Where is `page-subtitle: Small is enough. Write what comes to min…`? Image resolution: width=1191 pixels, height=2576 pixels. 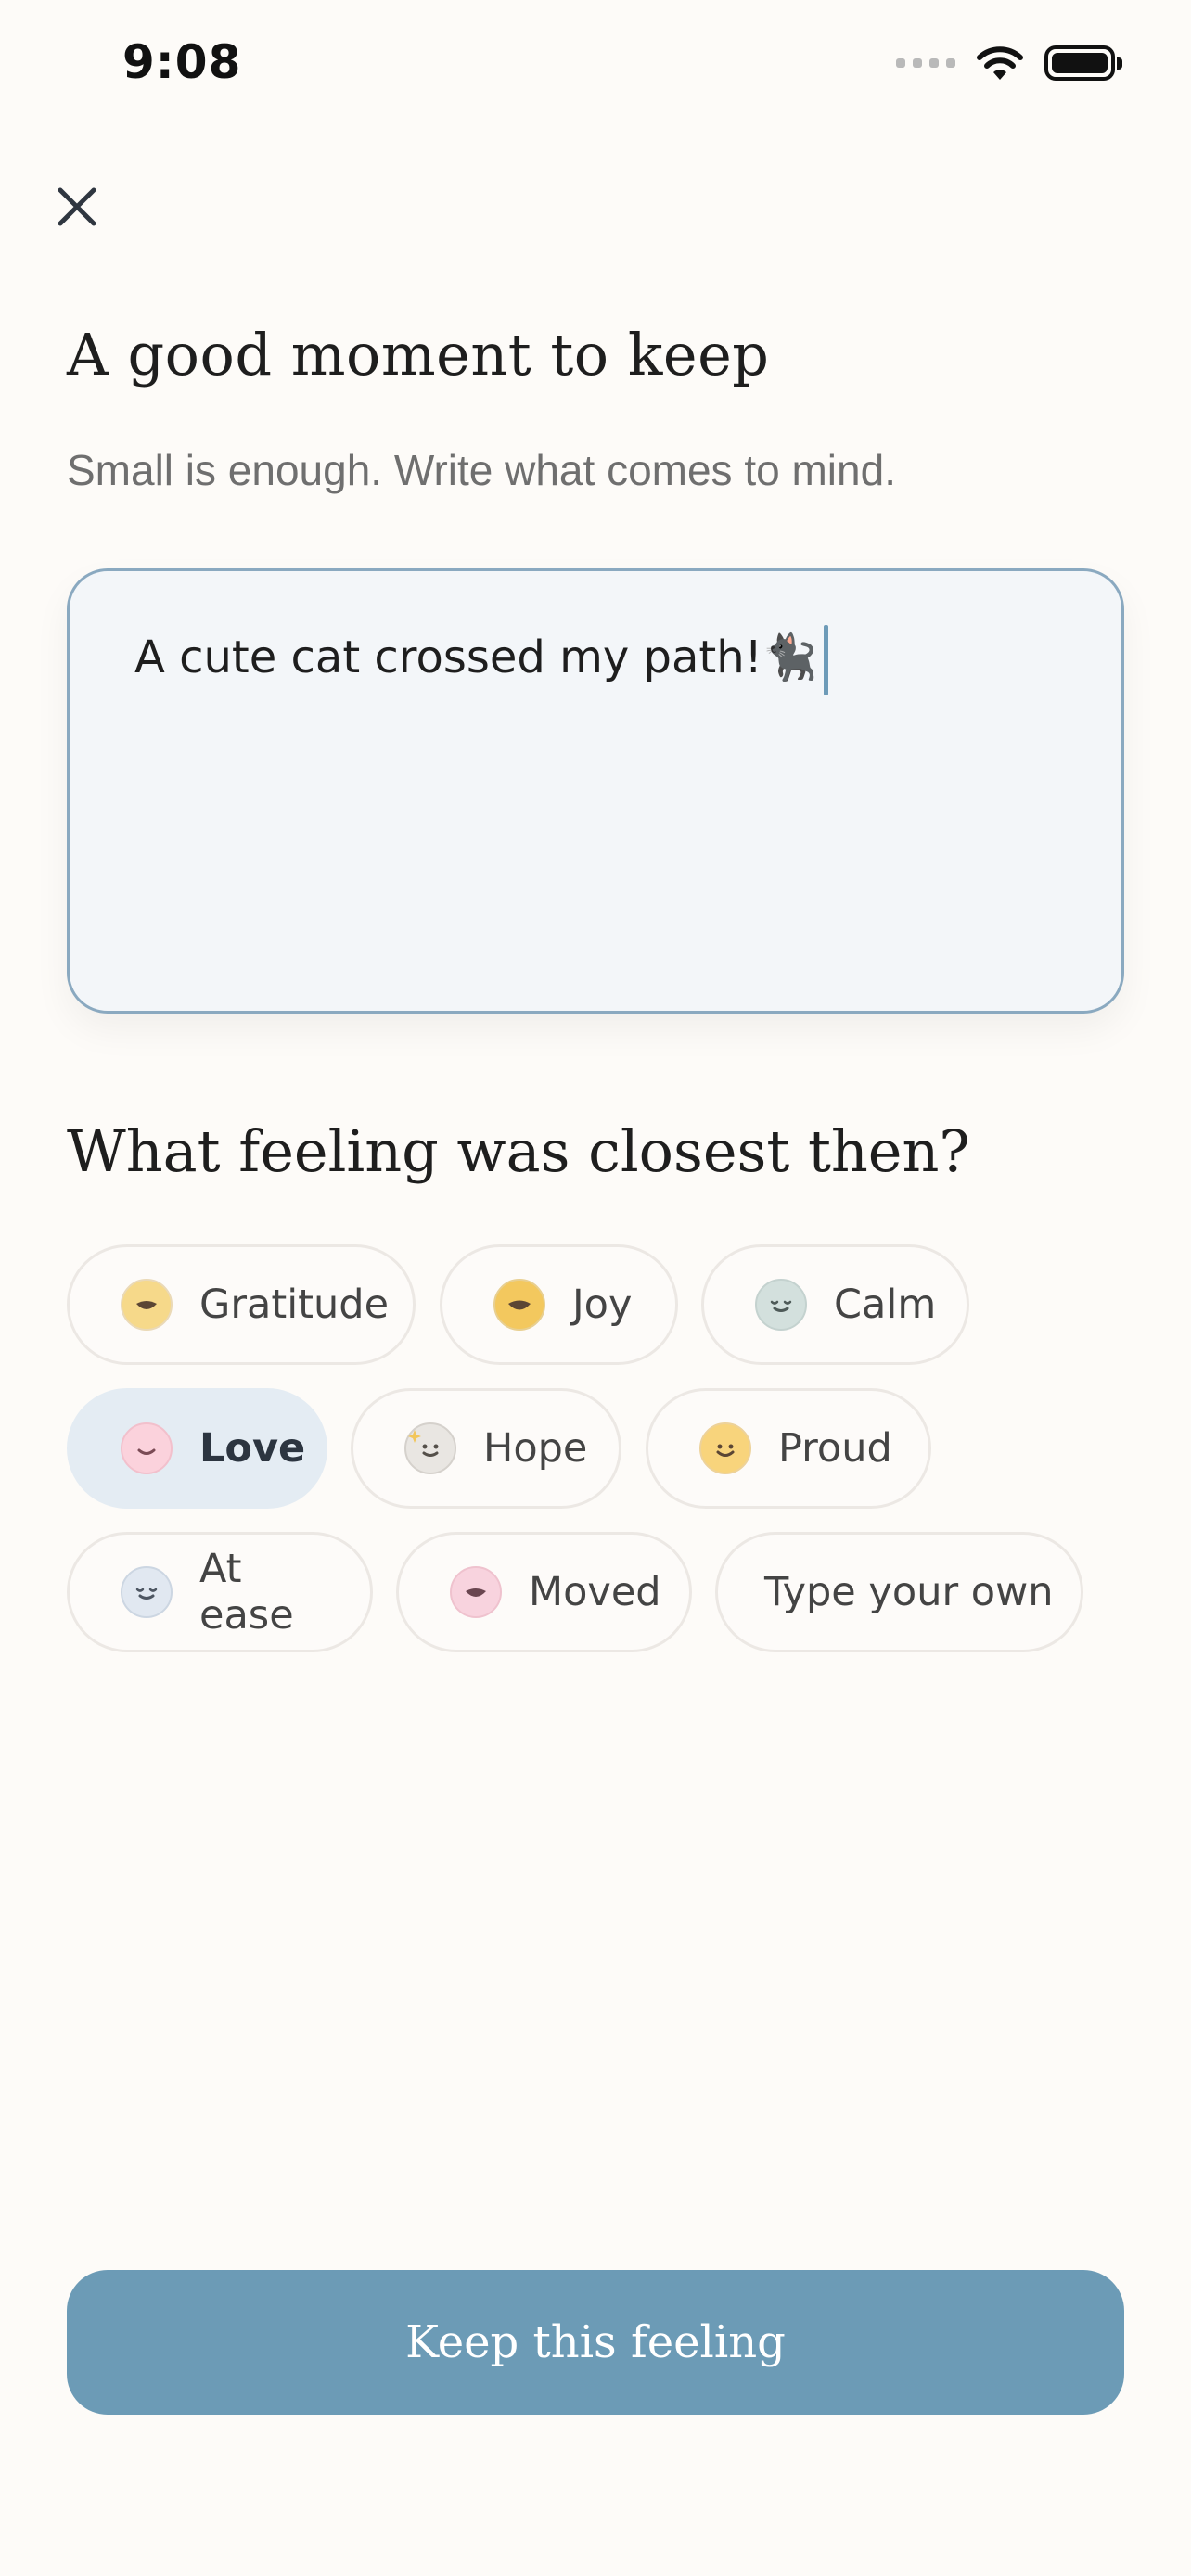
page-subtitle: Small is enough. Write what comes to min… is located at coordinates (482, 470).